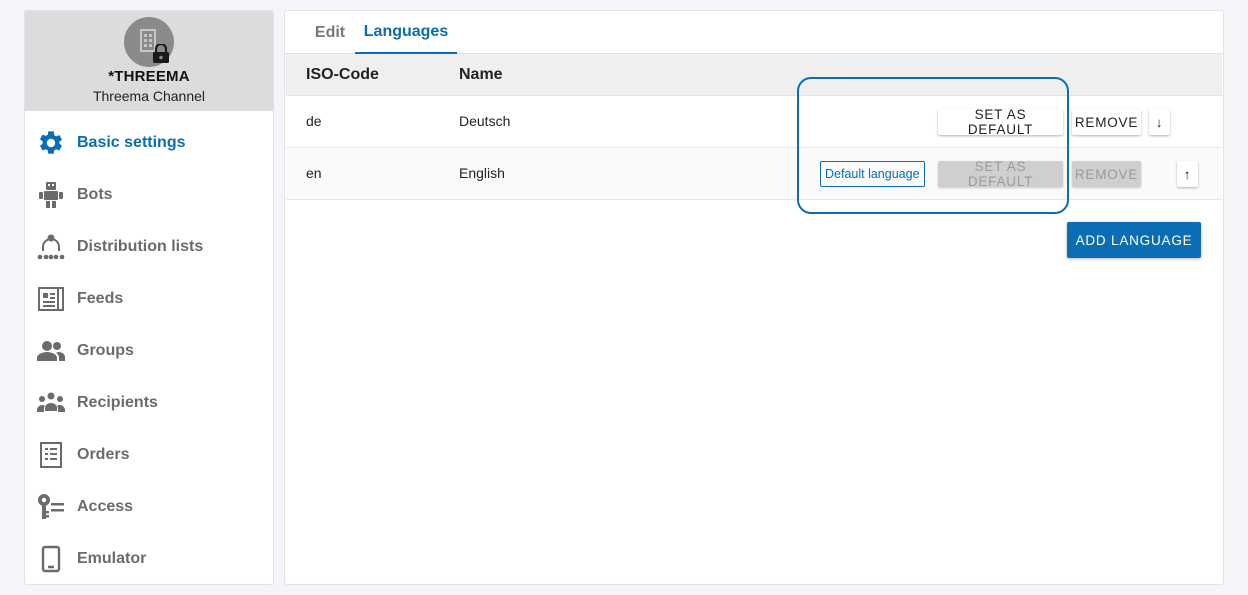 Image resolution: width=1248 pixels, height=595 pixels. I want to click on arrow-down-icon: ↓, so click(1159, 122).